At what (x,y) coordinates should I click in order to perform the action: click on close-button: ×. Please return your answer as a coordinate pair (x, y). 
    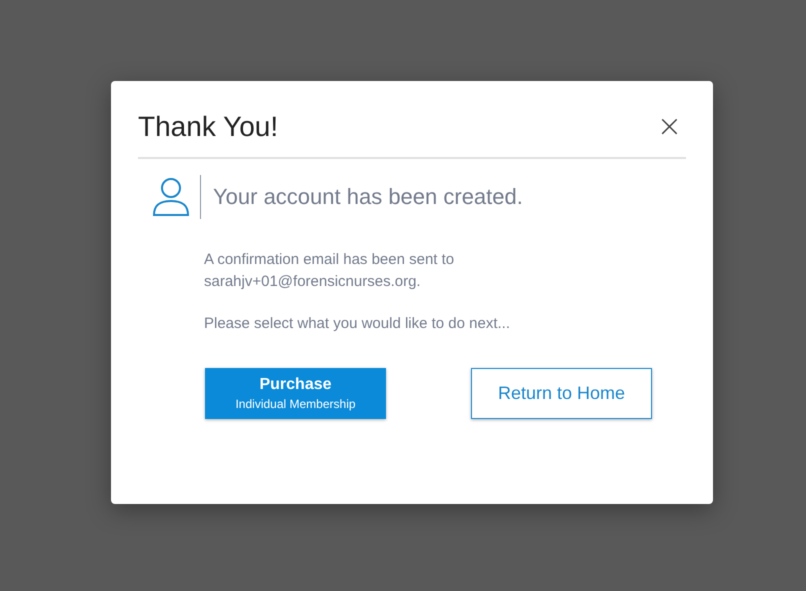
    Looking at the image, I should click on (669, 127).